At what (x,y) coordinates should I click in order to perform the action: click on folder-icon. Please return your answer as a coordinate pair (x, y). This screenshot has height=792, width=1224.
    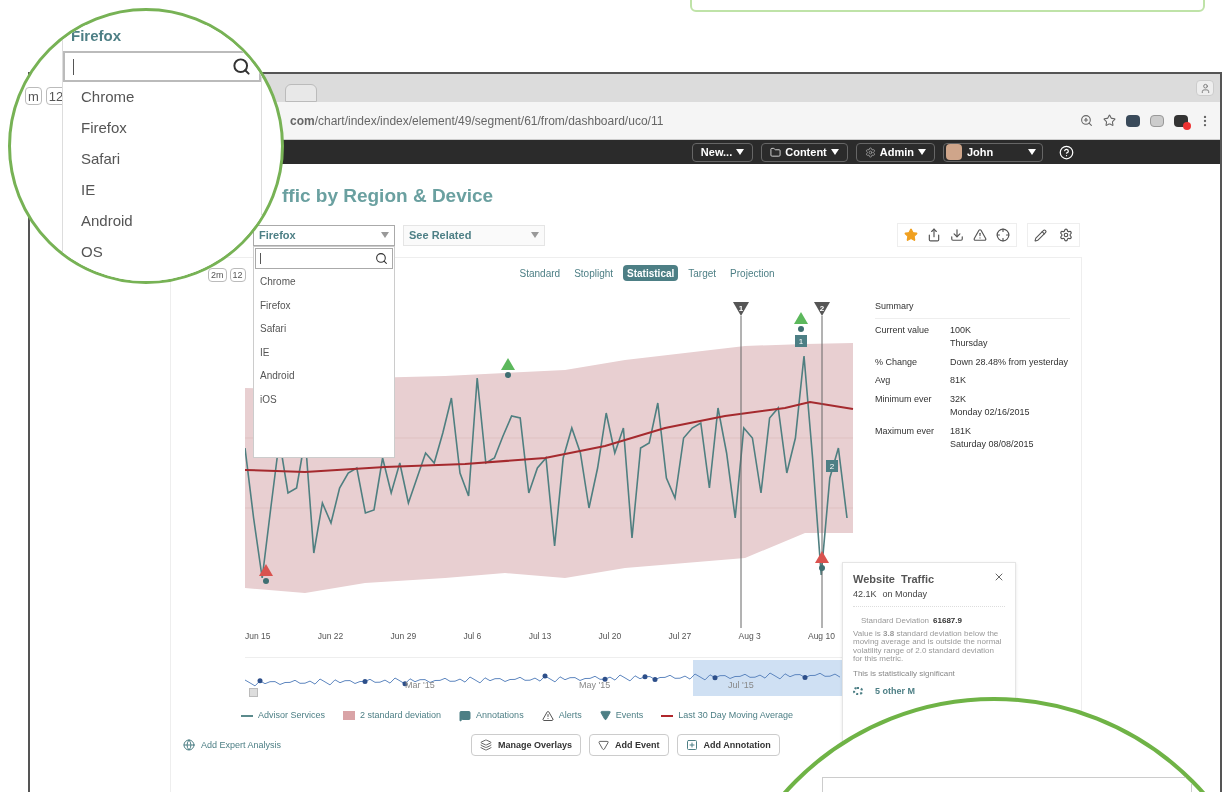
    Looking at the image, I should click on (776, 152).